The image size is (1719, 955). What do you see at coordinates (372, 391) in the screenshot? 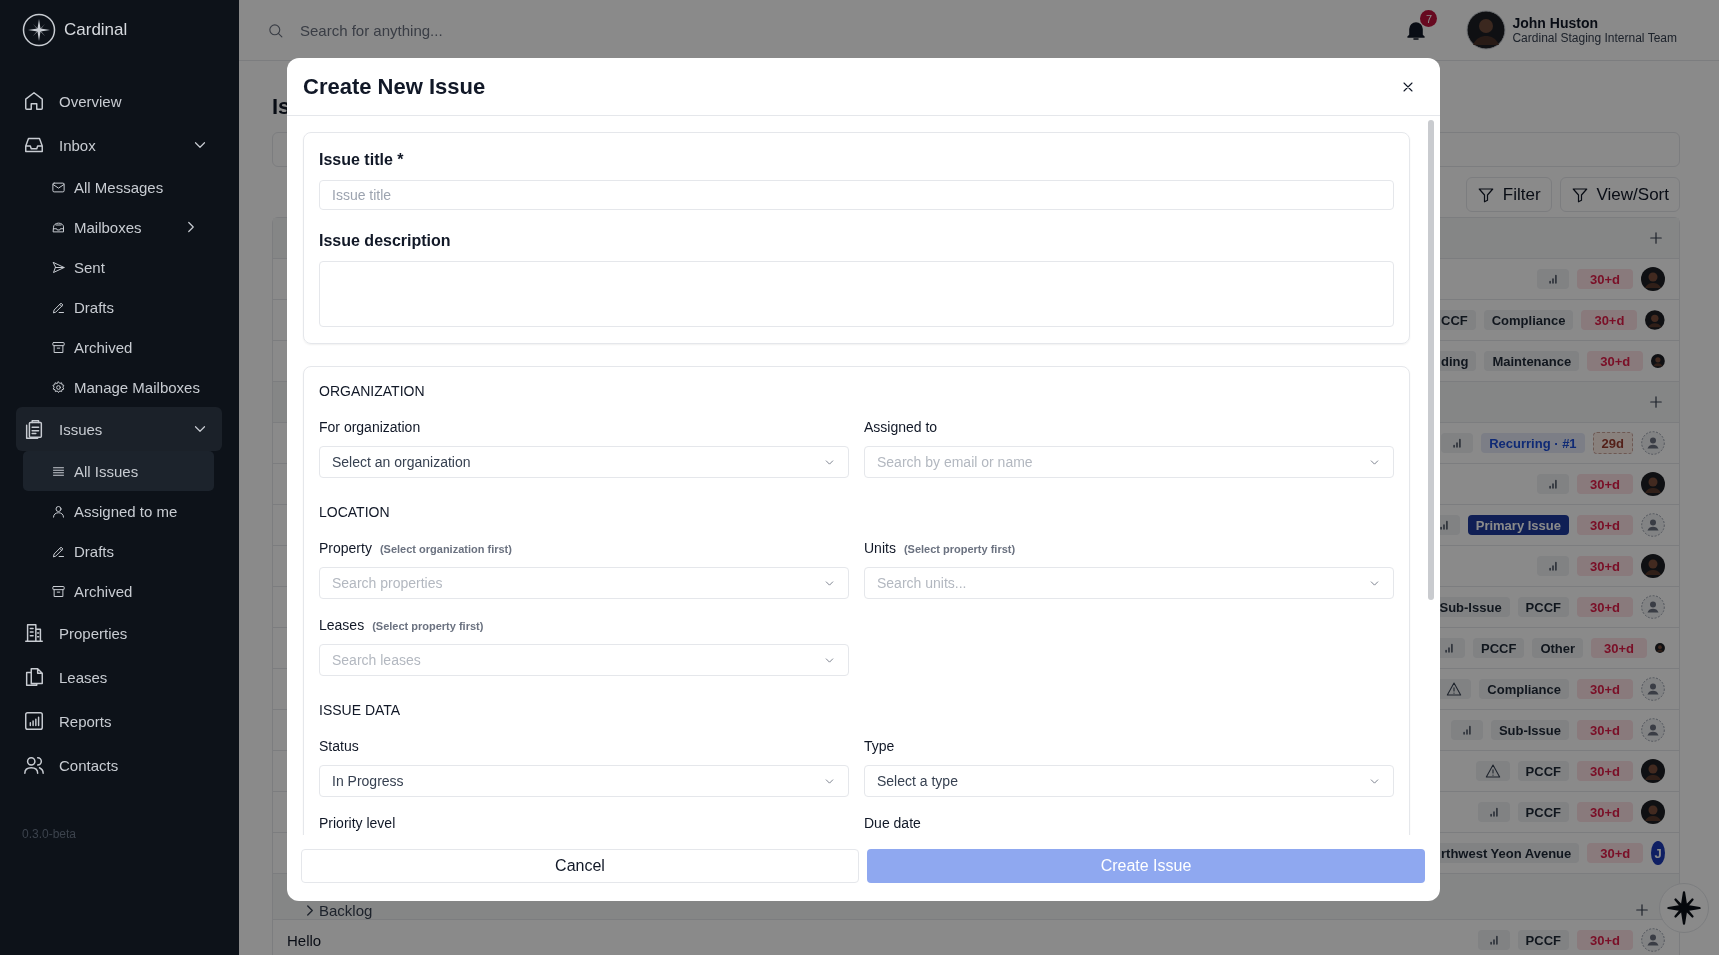
I see `section-heading: ORGANIZATION` at bounding box center [372, 391].